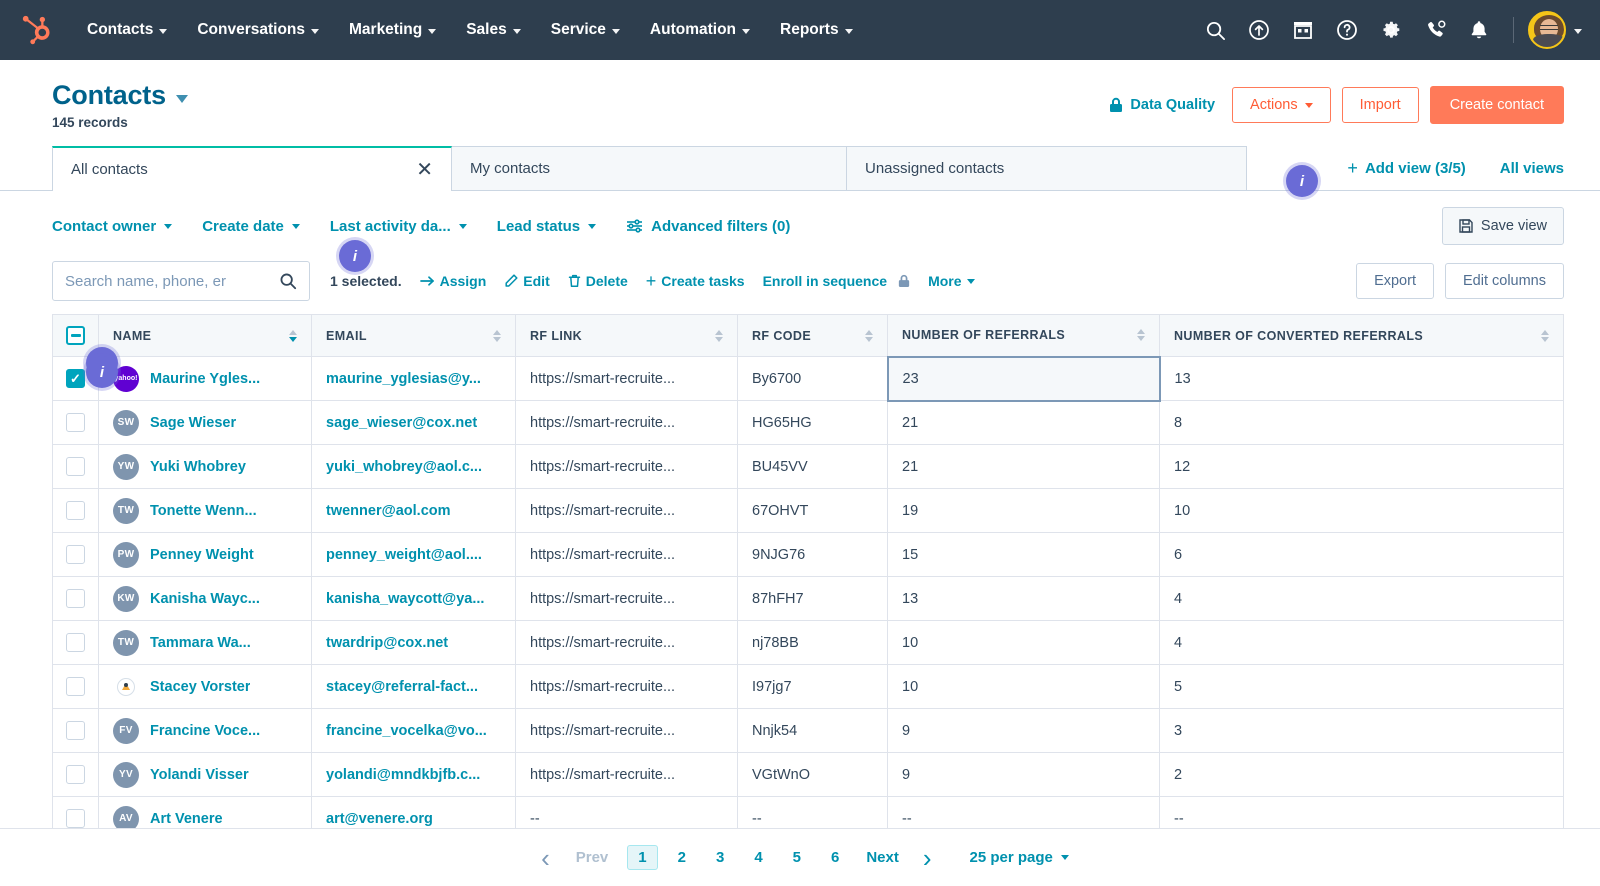 The width and height of the screenshot is (1600, 886). What do you see at coordinates (1259, 30) in the screenshot?
I see `upgrade-icon` at bounding box center [1259, 30].